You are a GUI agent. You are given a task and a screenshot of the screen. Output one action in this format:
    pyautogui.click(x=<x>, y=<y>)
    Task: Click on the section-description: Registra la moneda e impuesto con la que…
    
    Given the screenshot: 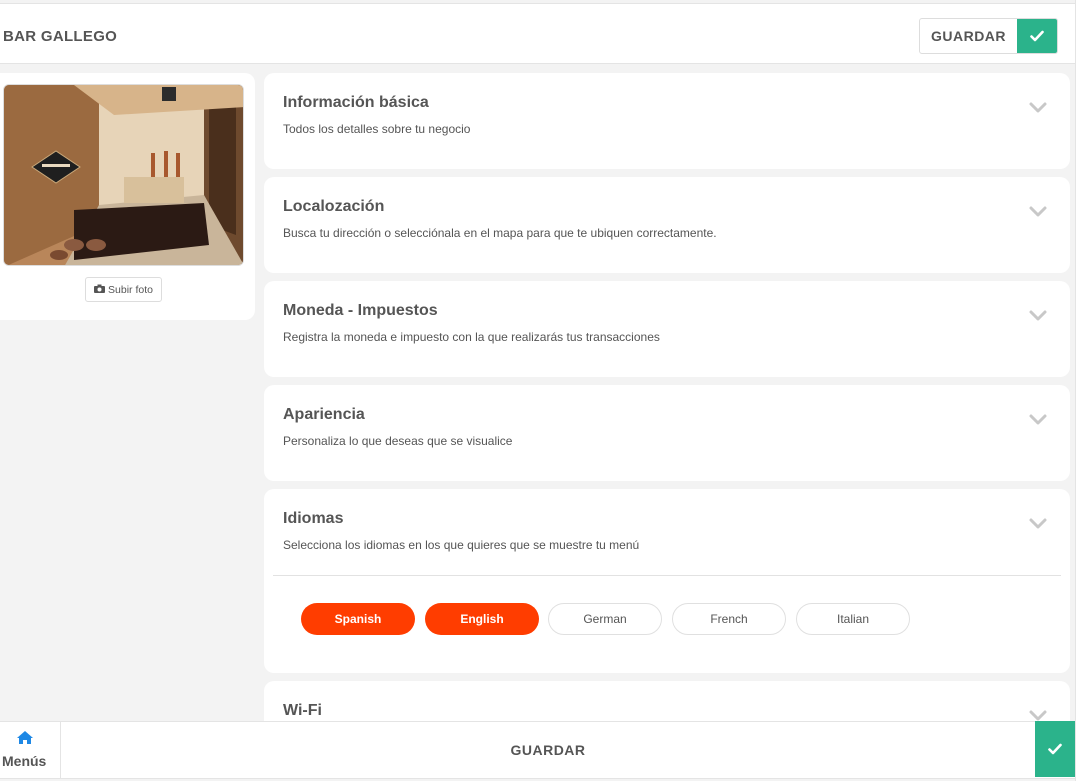 What is the action you would take?
    pyautogui.click(x=471, y=337)
    